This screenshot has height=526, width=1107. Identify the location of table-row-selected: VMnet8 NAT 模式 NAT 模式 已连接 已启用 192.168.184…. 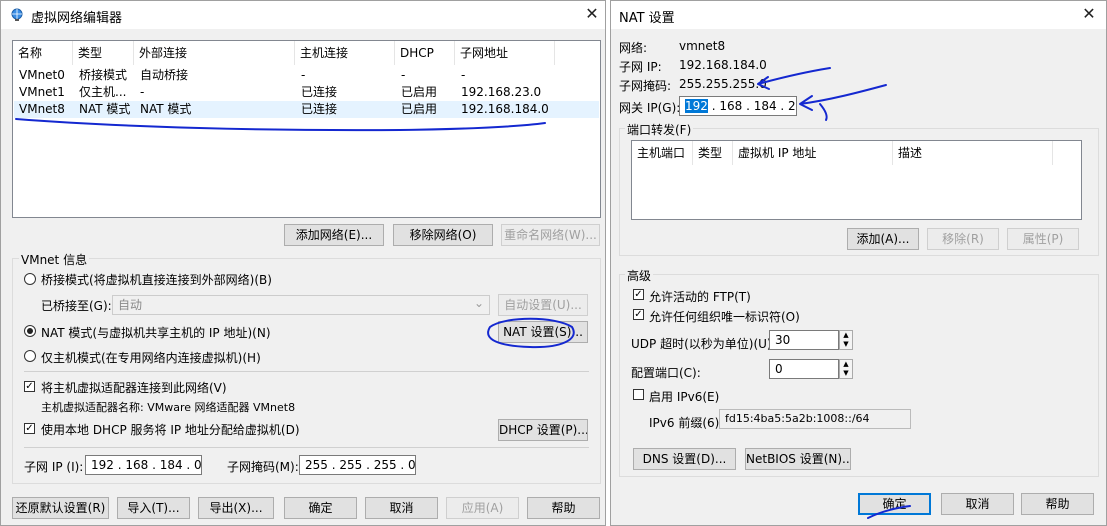
(306, 109).